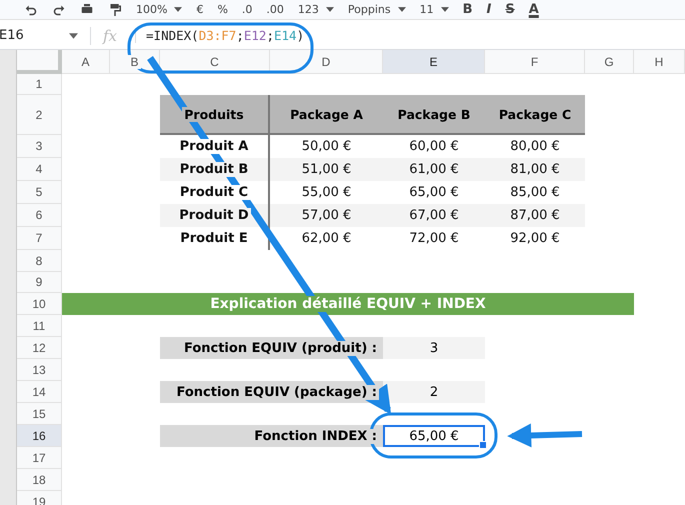 Image resolution: width=685 pixels, height=505 pixels. Describe the element at coordinates (39, 261) in the screenshot. I see `row-header: 8` at that location.